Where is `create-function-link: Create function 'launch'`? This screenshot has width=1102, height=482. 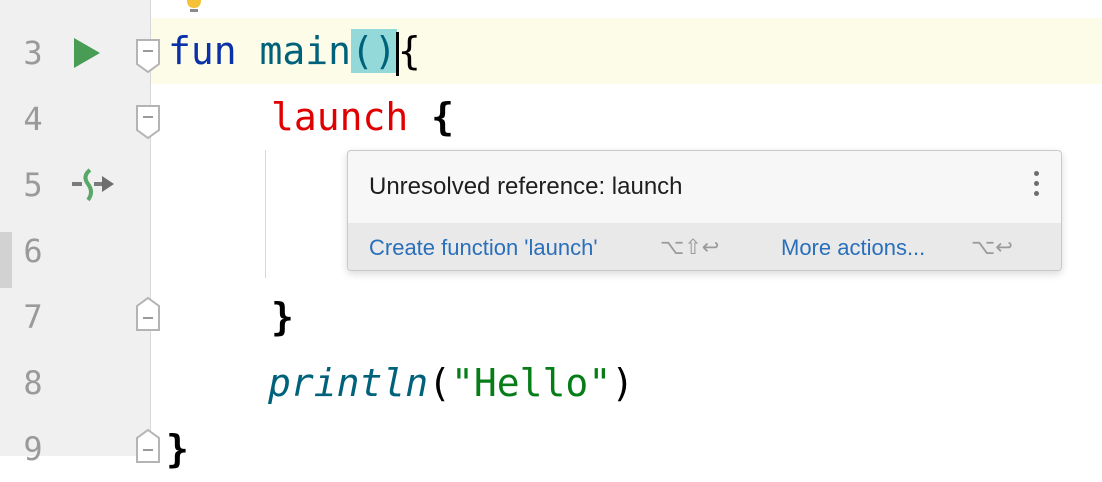 create-function-link: Create function 'launch' is located at coordinates (483, 248).